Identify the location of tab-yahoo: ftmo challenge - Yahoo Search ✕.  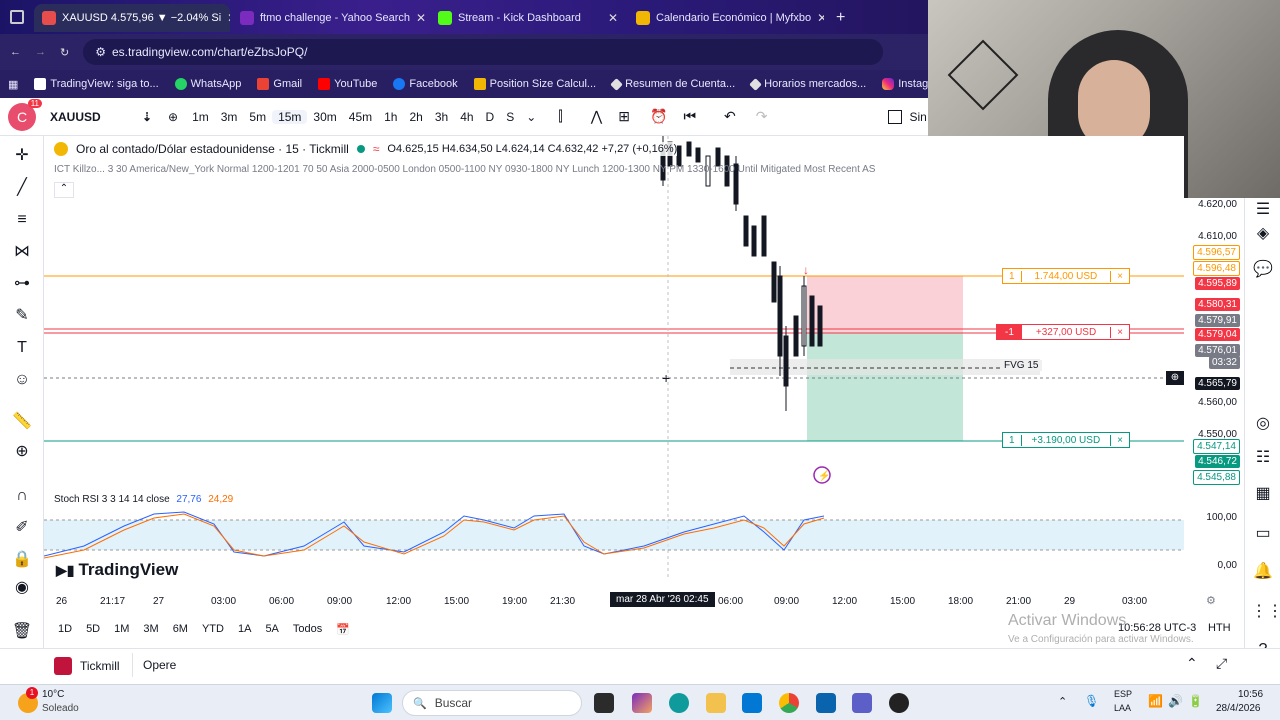
(330, 18).